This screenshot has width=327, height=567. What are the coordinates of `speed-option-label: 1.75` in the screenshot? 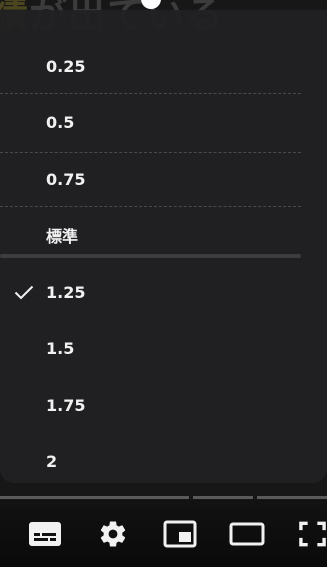 It's located at (66, 405).